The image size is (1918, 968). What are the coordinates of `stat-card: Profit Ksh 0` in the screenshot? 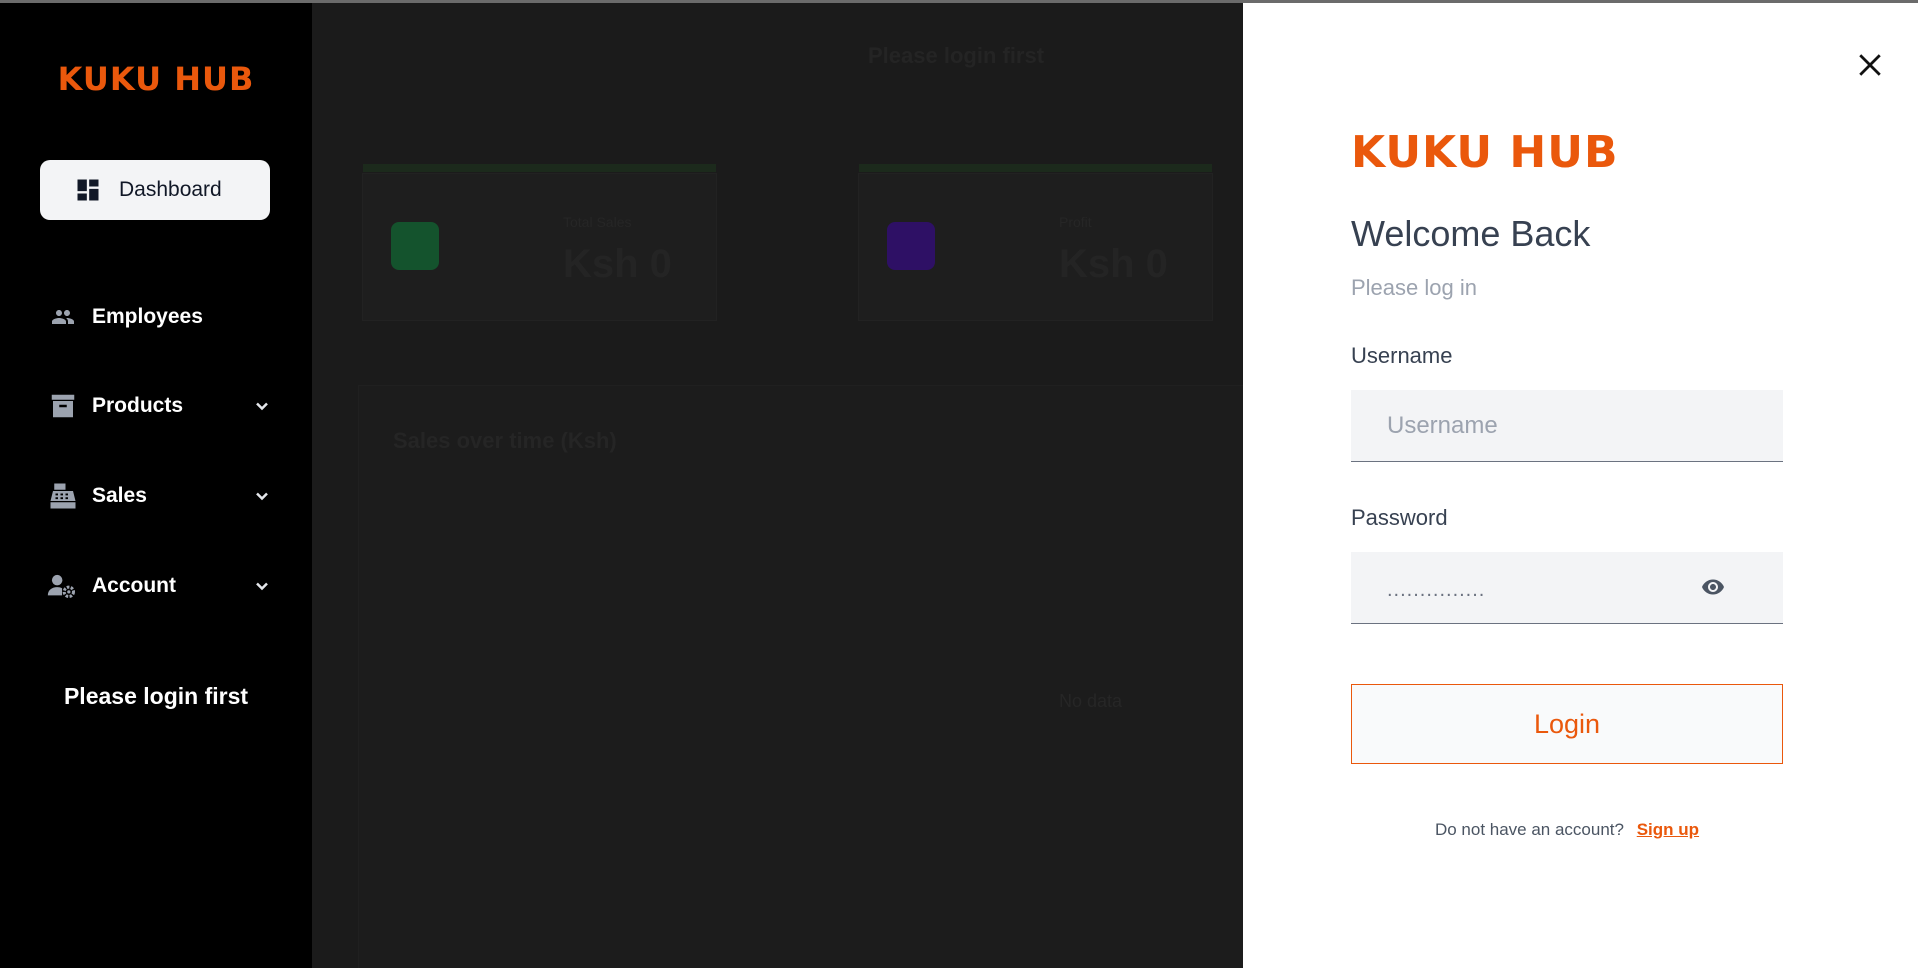 It's located at (1035, 242).